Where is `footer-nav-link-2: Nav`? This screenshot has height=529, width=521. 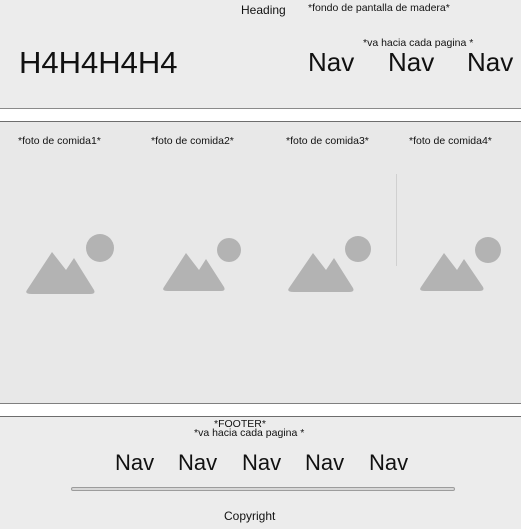 footer-nav-link-2: Nav is located at coordinates (197, 463).